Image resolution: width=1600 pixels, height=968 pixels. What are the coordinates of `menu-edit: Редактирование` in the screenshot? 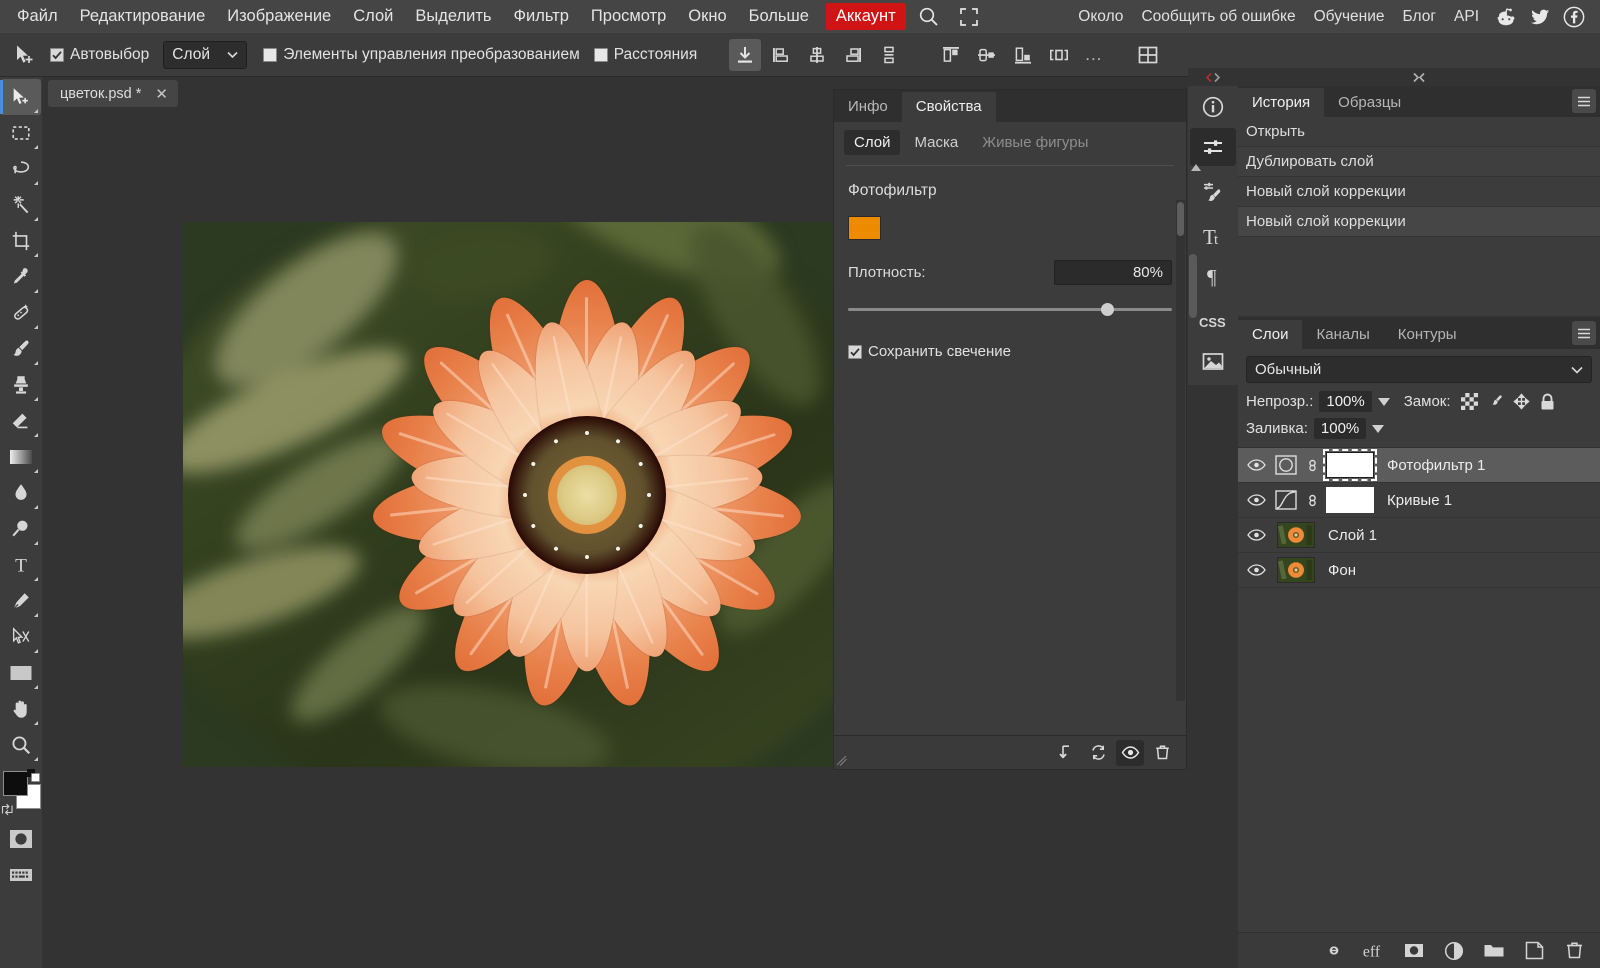 It's located at (143, 16).